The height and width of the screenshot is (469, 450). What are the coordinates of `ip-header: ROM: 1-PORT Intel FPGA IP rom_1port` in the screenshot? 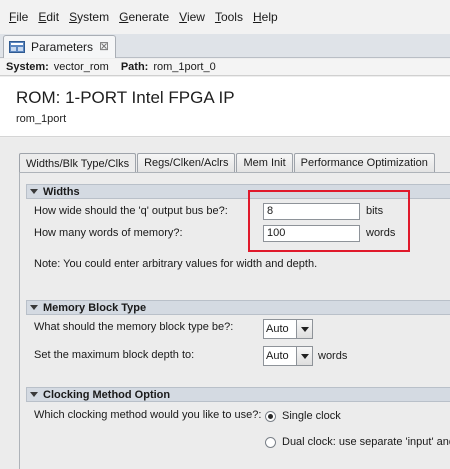 It's located at (225, 107).